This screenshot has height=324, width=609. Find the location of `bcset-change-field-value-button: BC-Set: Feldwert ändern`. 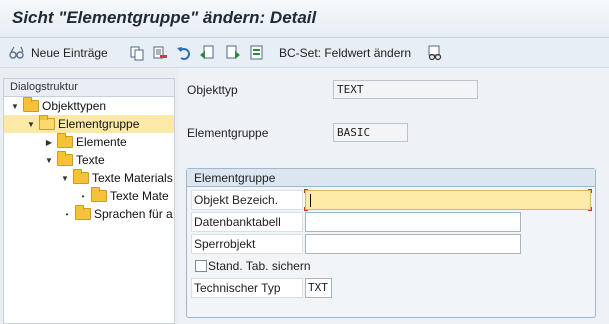

bcset-change-field-value-button: BC-Set: Feldwert ändern is located at coordinates (345, 53).